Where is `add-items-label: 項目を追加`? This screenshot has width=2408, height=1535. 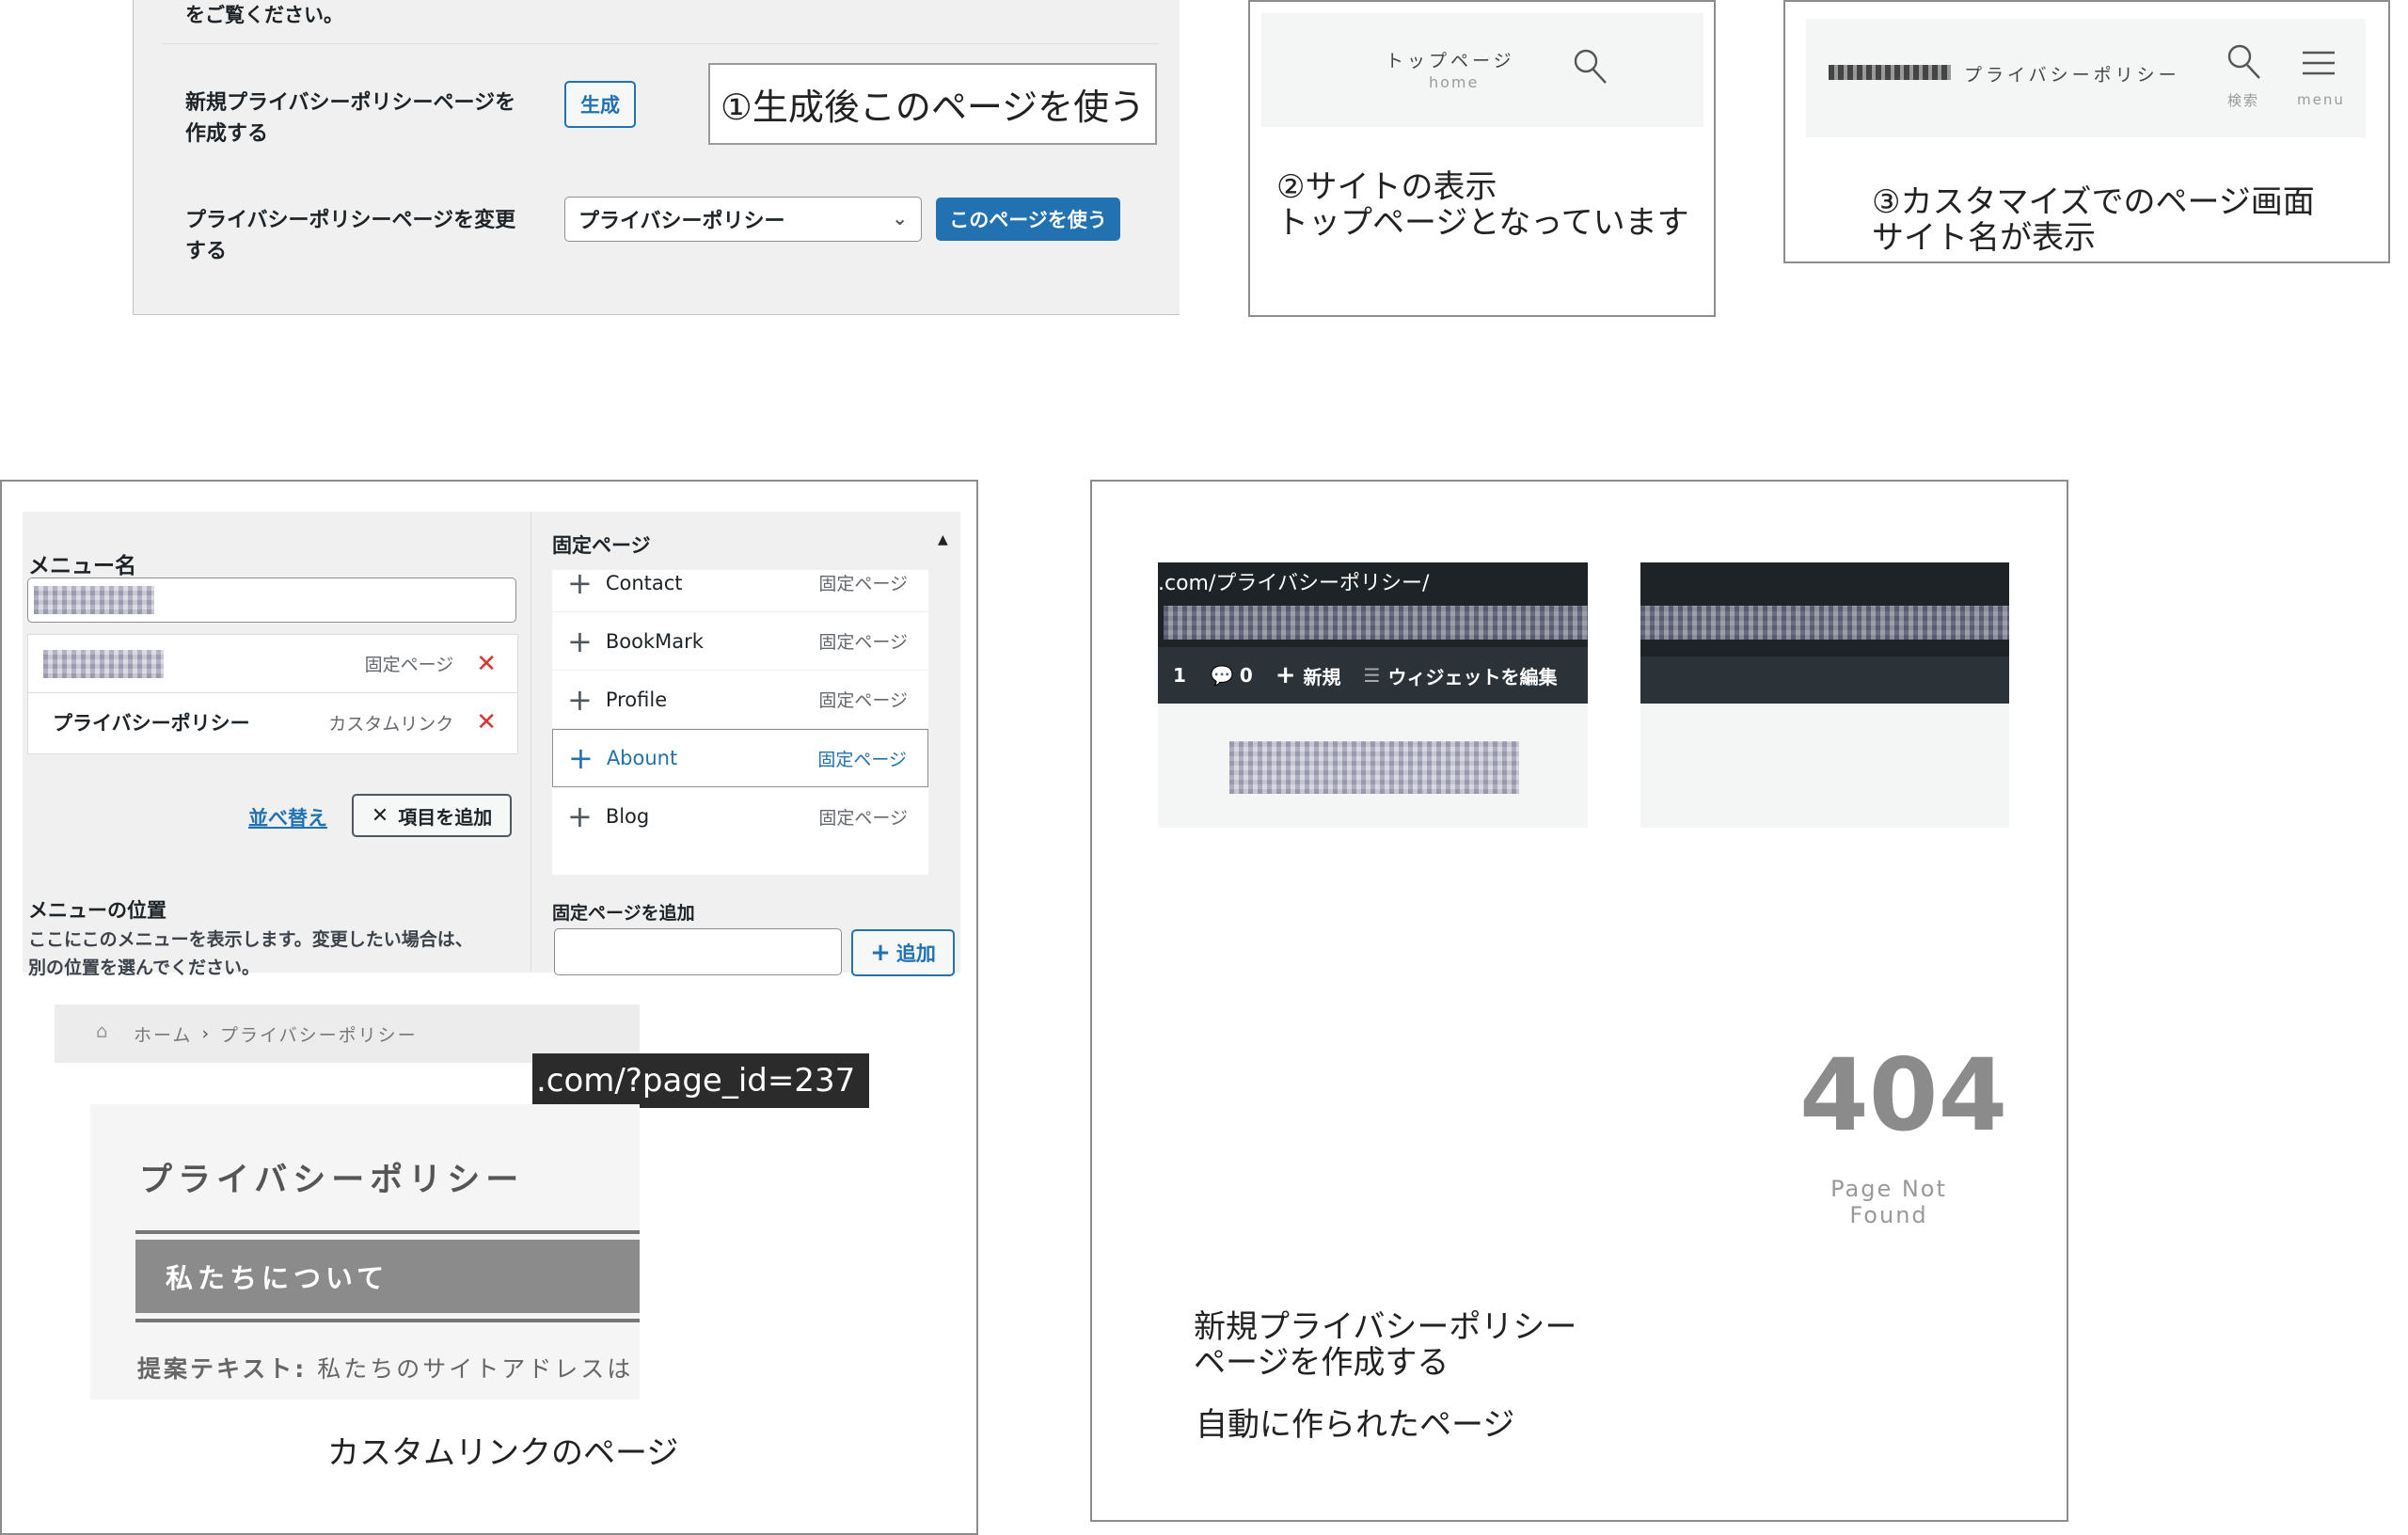
add-items-label: 項目を追加 is located at coordinates (446, 817).